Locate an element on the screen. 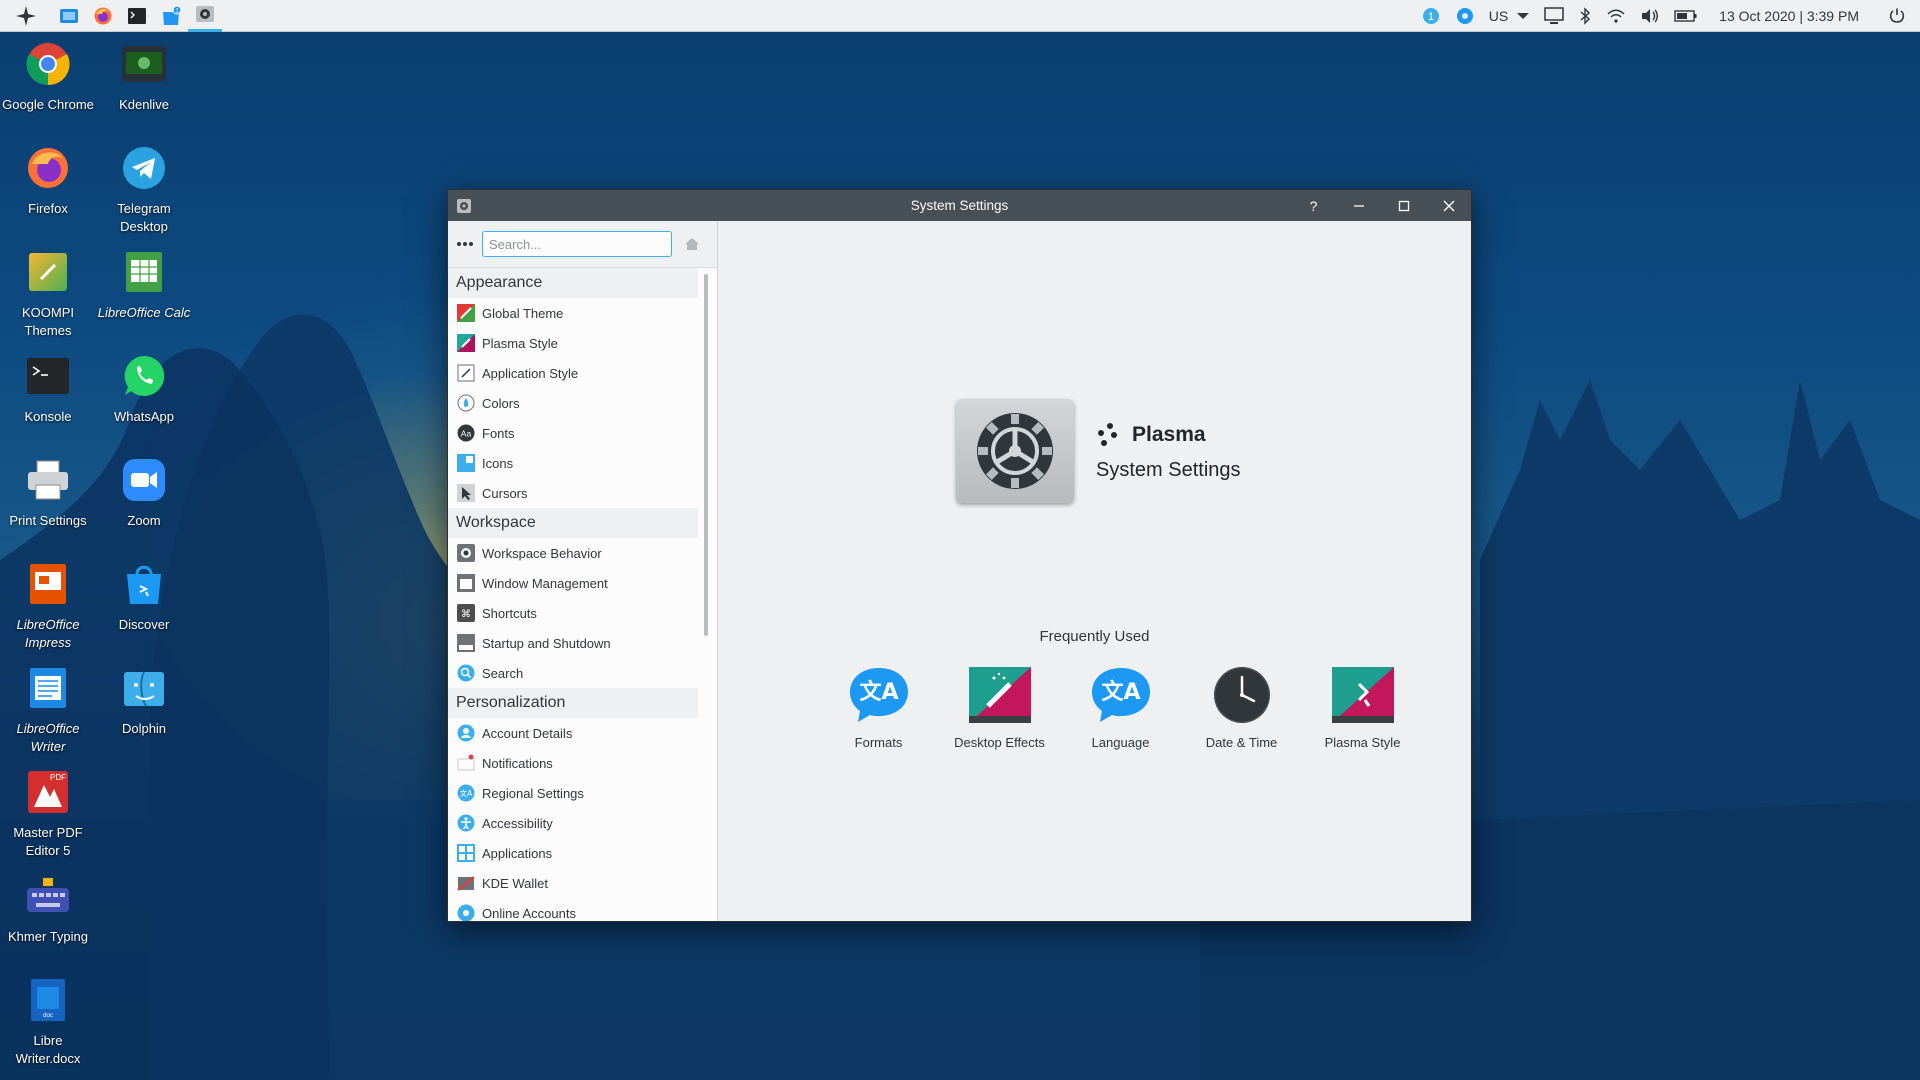 The image size is (1920, 1080). desktop-icon-firefox: Firefox is located at coordinates (48, 181).